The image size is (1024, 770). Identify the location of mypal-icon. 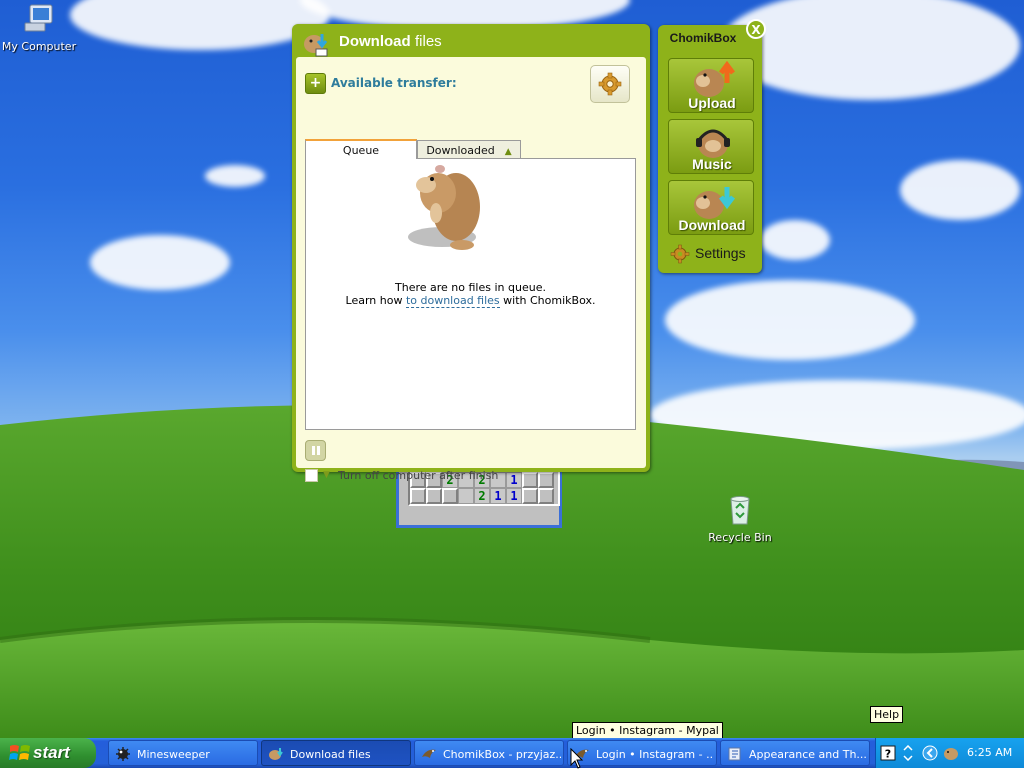
(429, 753).